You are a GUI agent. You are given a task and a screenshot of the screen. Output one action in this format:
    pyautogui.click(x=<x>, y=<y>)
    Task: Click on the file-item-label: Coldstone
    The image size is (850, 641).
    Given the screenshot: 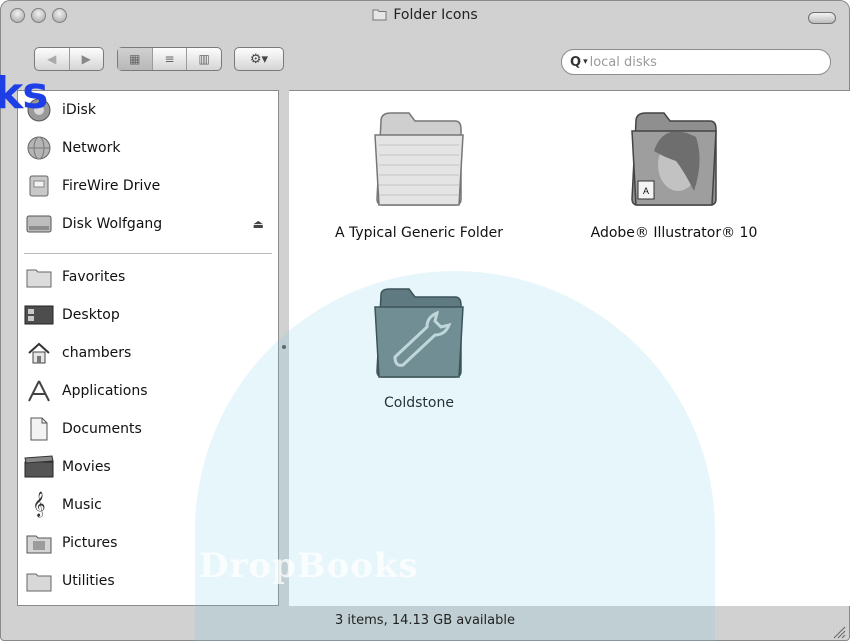 What is the action you would take?
    pyautogui.click(x=419, y=403)
    